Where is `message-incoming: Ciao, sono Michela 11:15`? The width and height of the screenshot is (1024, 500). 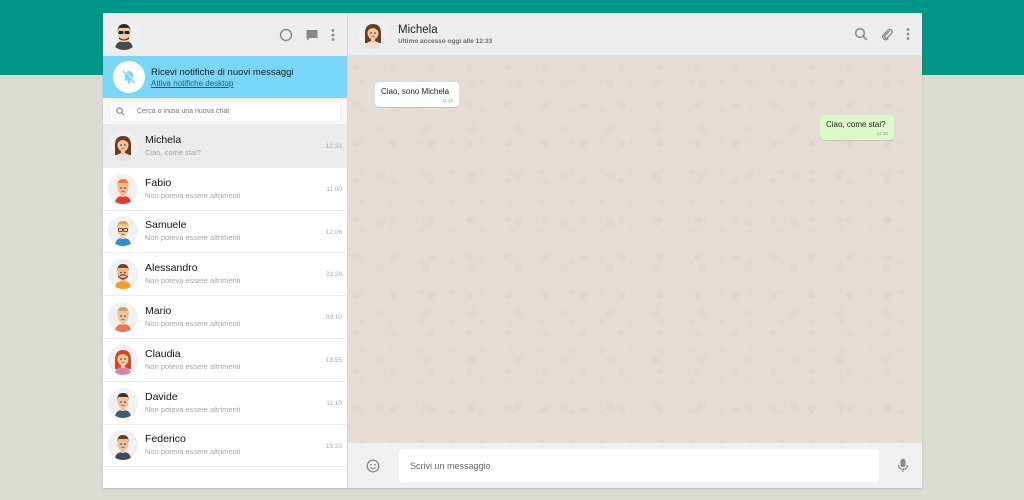
message-incoming: Ciao, sono Michela 11:15 is located at coordinates (417, 94).